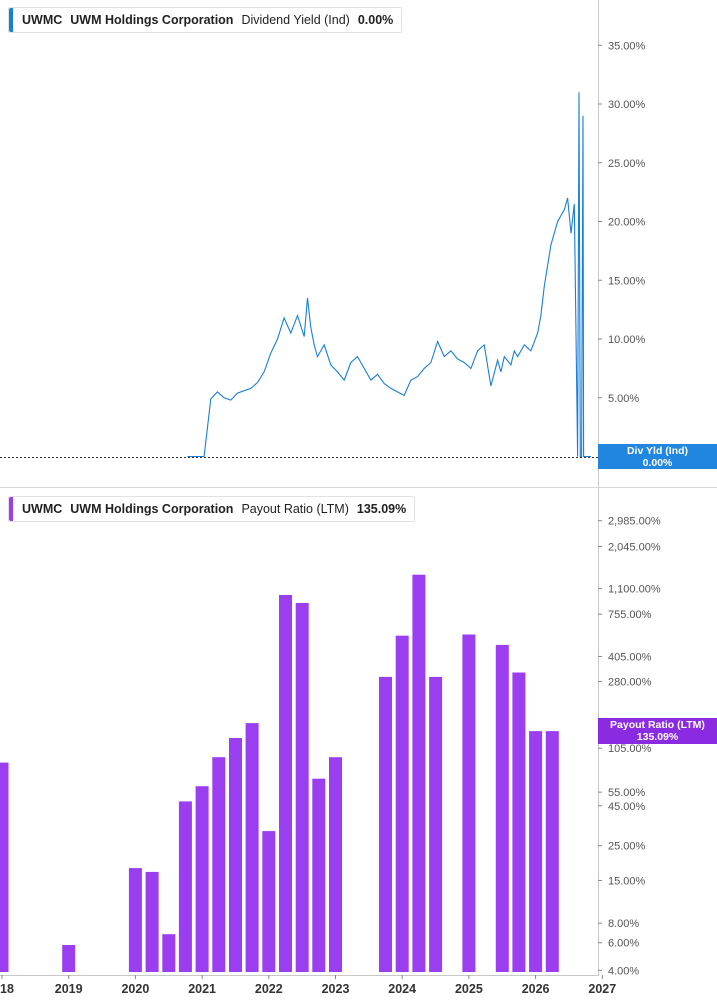 The width and height of the screenshot is (717, 1005). I want to click on payout-y-tick-label: 1,100.00%, so click(634, 590).